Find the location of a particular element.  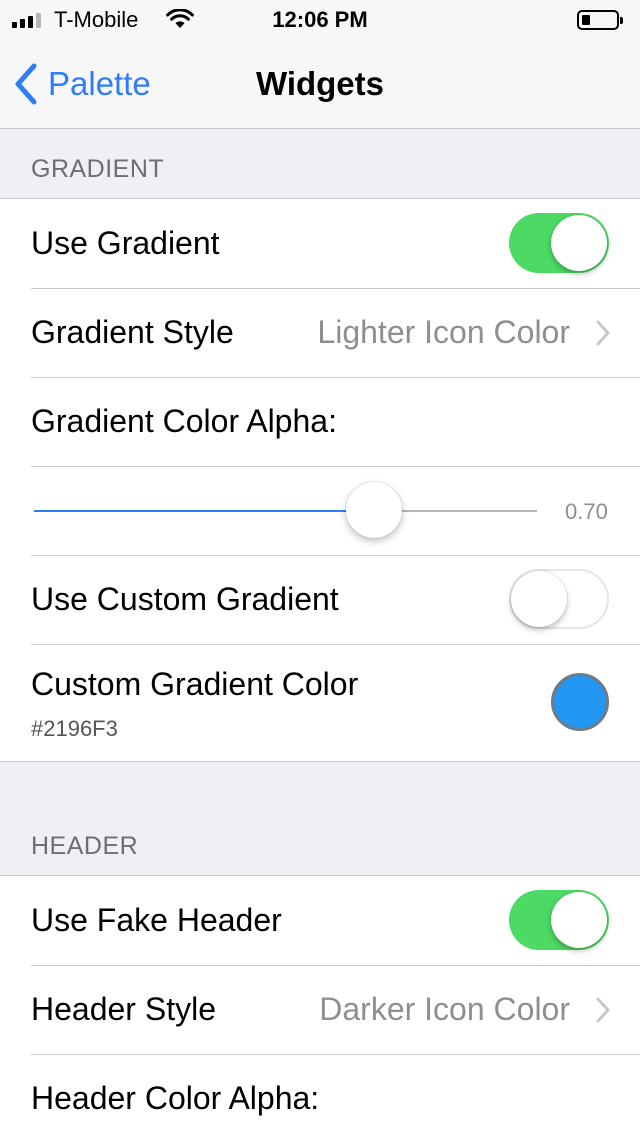

custom-gradient-color-label: Custom Gradient Color is located at coordinates (195, 684).